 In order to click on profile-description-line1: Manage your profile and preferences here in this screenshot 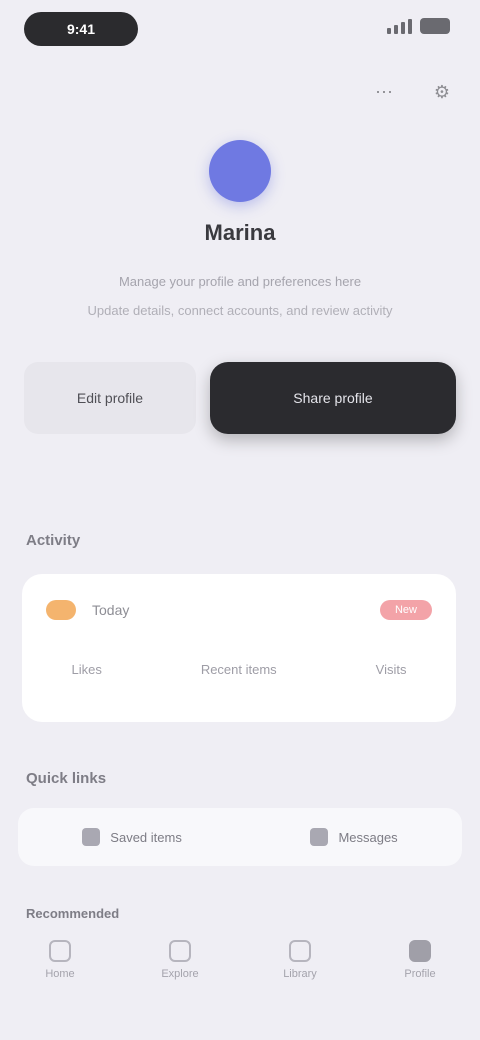, I will do `click(240, 281)`.